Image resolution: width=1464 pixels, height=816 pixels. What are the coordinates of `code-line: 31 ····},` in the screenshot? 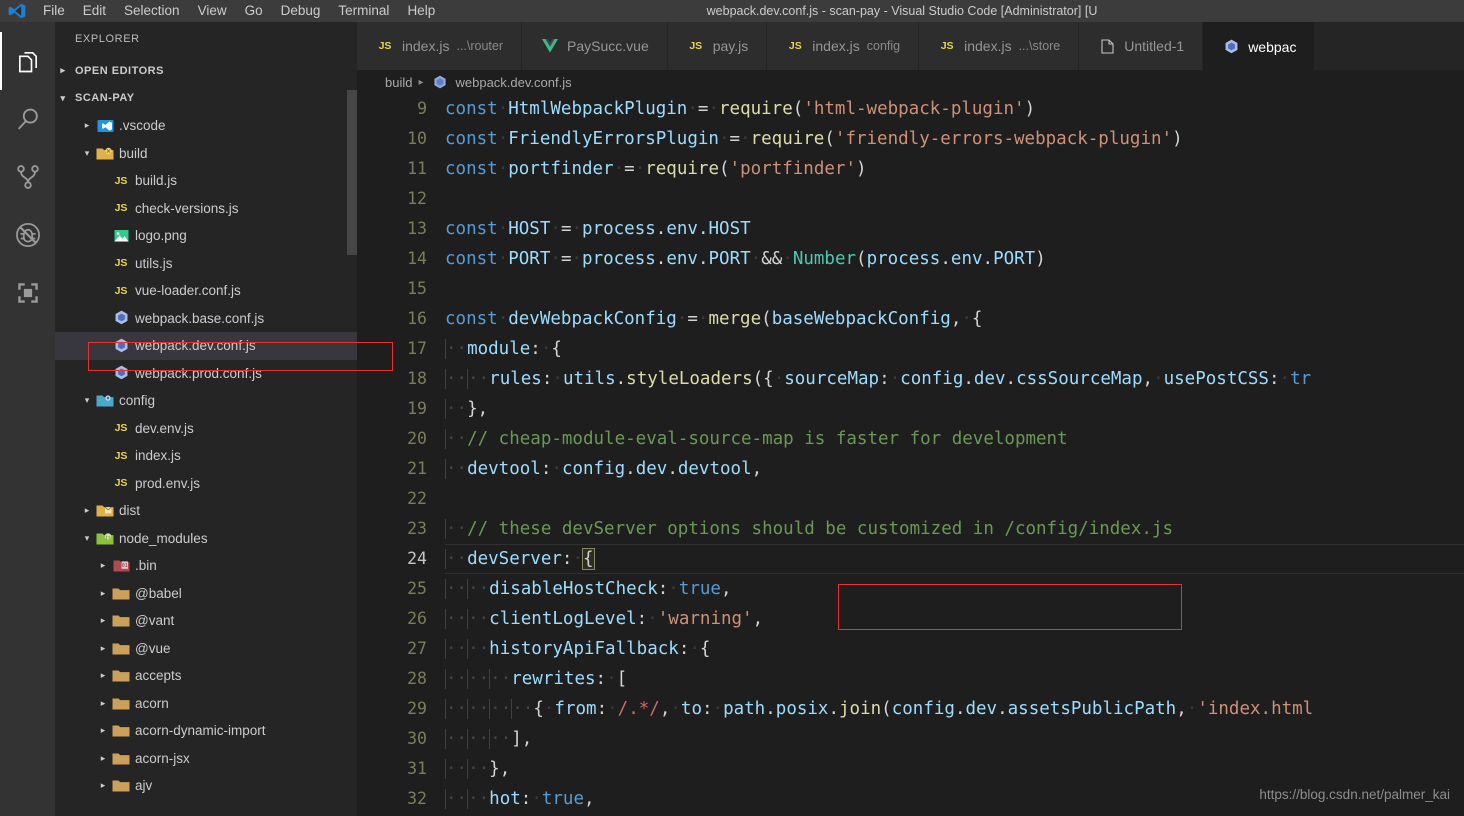 It's located at (910, 769).